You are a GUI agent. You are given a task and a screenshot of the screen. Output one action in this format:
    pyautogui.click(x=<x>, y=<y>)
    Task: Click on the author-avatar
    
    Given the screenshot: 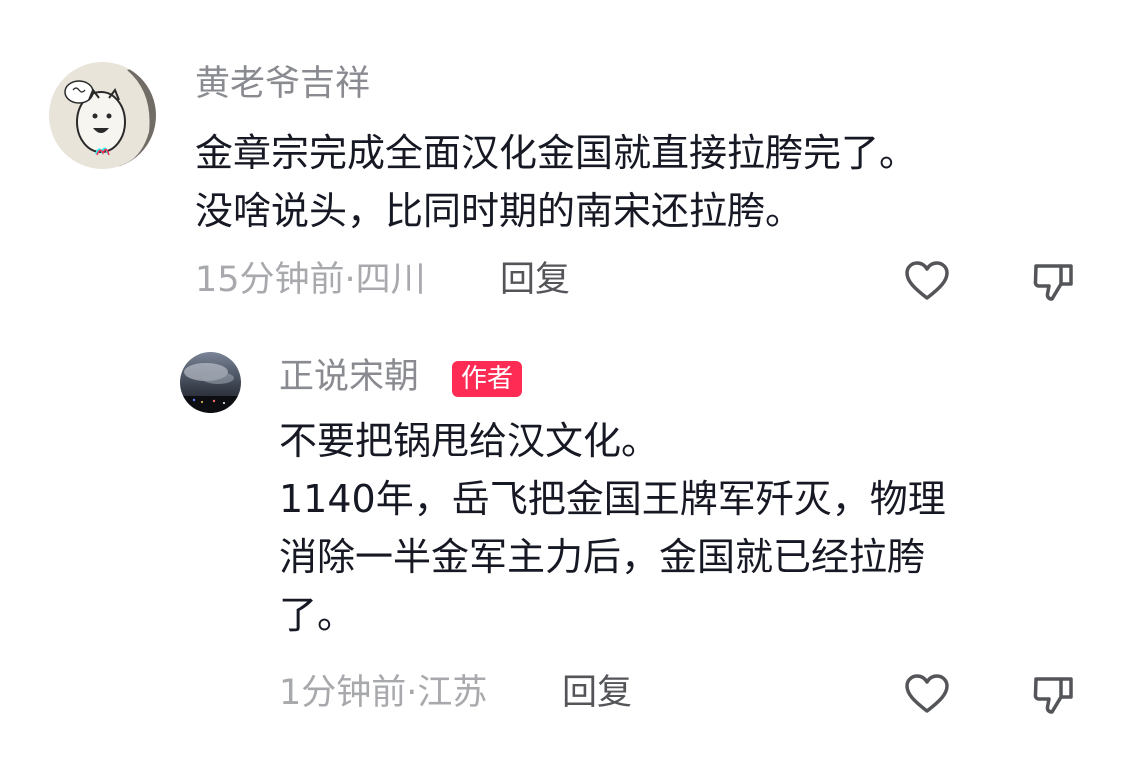 What is the action you would take?
    pyautogui.click(x=210, y=382)
    